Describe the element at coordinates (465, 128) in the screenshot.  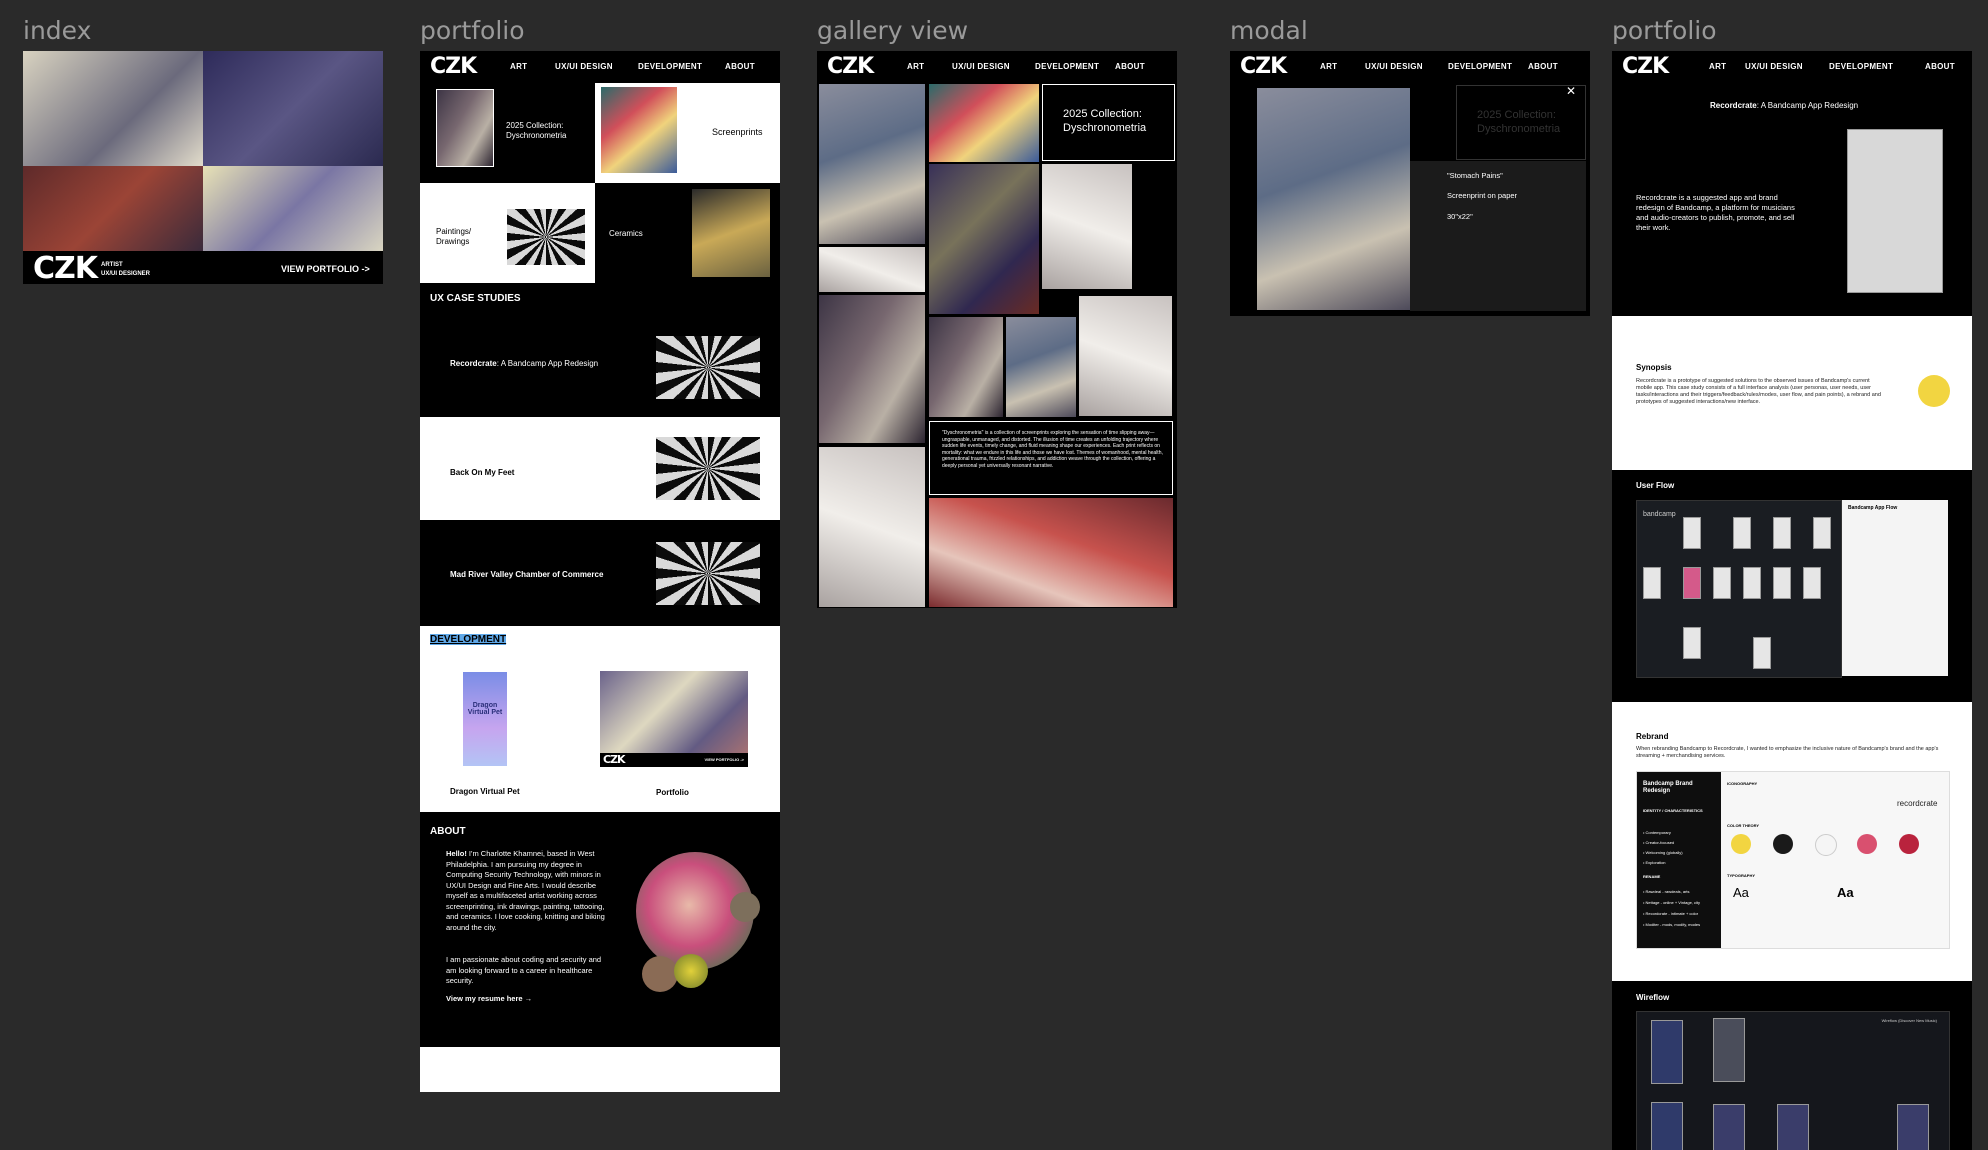
I see `collection-thumb` at that location.